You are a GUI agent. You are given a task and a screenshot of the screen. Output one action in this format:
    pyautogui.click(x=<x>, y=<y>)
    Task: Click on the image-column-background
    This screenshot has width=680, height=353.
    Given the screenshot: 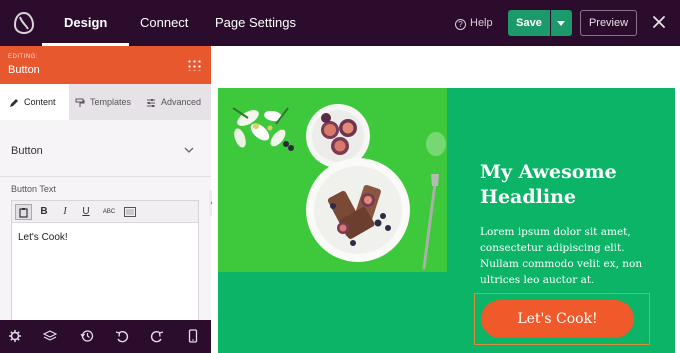 What is the action you would take?
    pyautogui.click(x=333, y=312)
    